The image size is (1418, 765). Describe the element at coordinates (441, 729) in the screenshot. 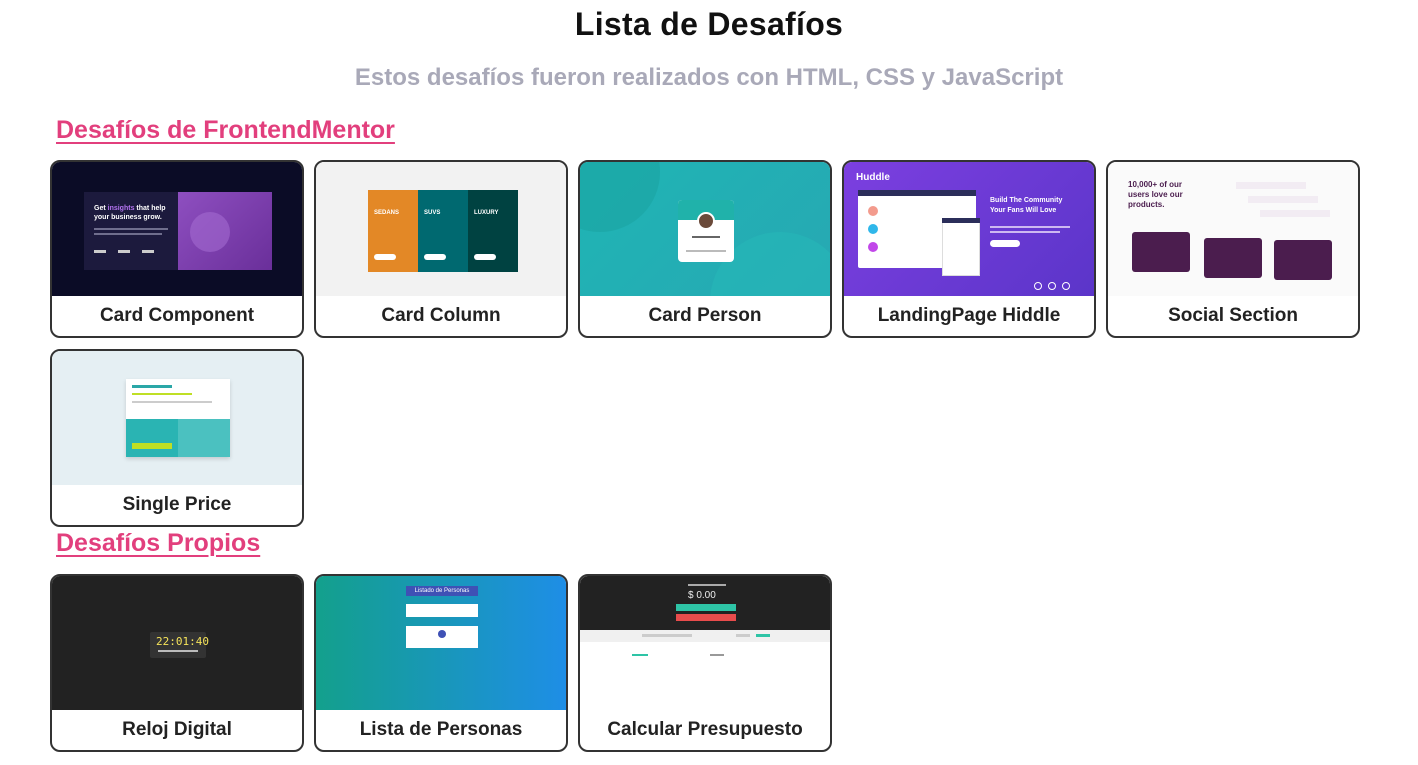

I see `card-label: Lista de Personas` at that location.